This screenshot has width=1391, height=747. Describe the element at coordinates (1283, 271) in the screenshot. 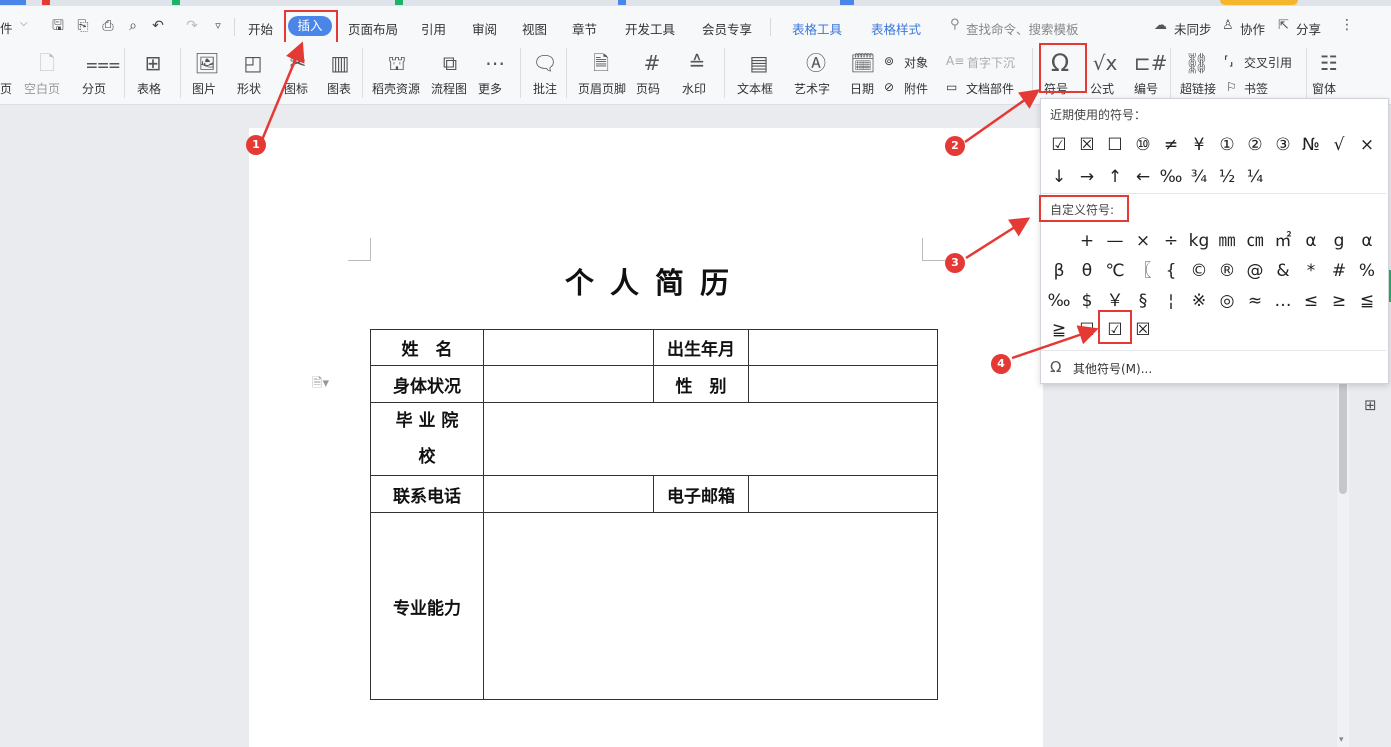

I see `symbol-cell: &` at that location.